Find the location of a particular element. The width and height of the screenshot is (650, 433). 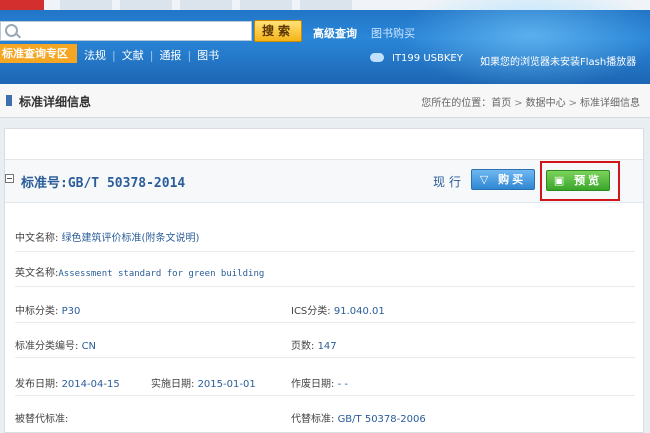

field-ccs: 中标分类: P30 is located at coordinates (47, 309).